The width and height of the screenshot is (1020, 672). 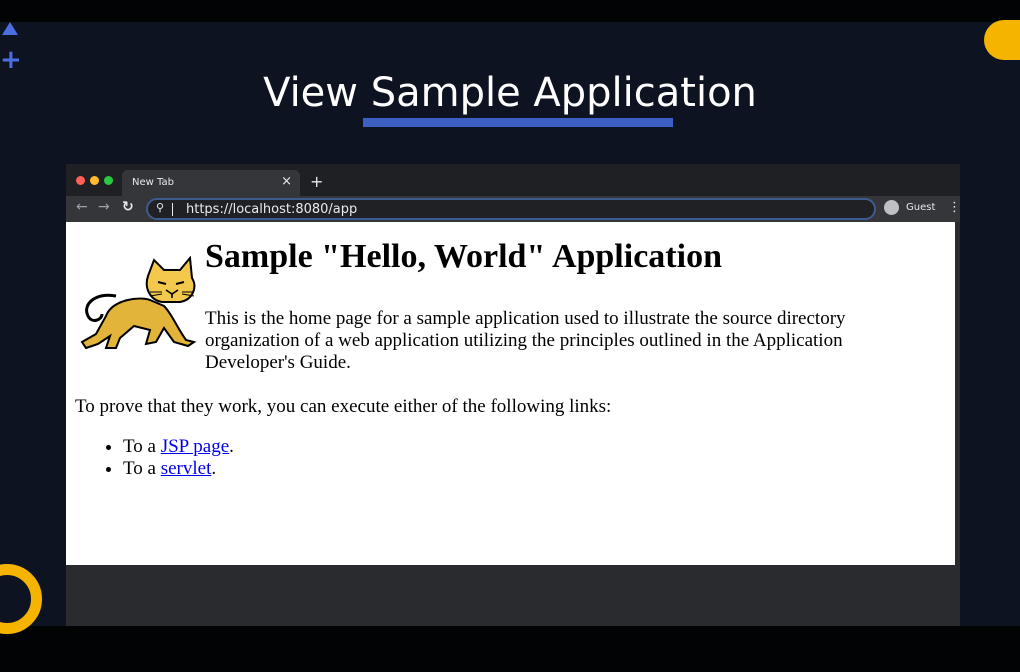 I want to click on pill-decoration, so click(x=1002, y=40).